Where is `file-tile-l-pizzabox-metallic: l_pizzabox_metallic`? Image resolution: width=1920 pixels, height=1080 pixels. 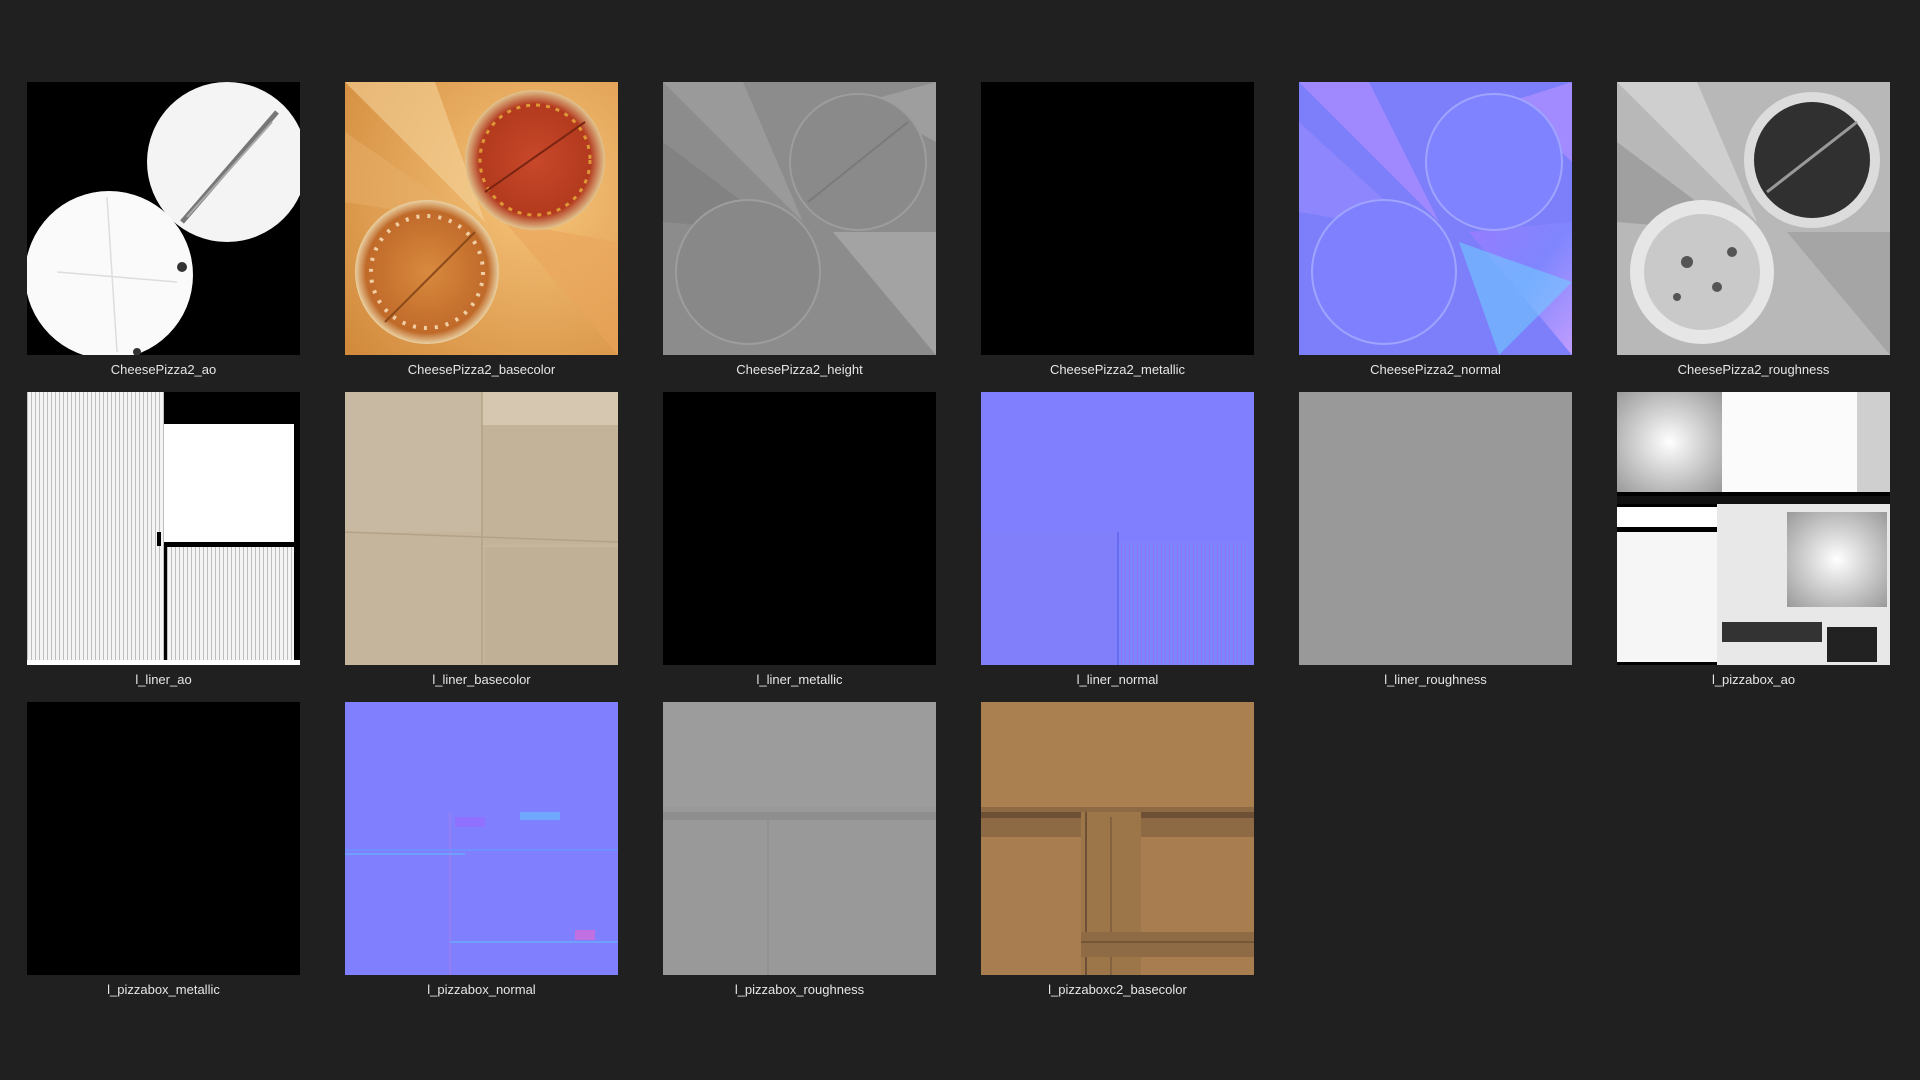 file-tile-l-pizzabox-metallic: l_pizzabox_metallic is located at coordinates (163, 857).